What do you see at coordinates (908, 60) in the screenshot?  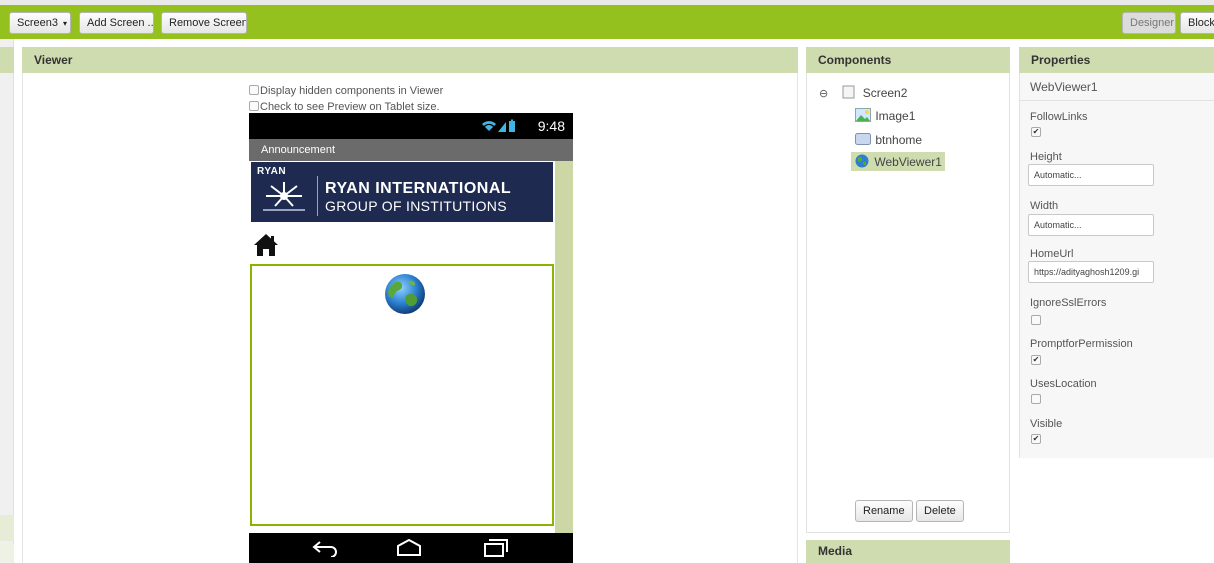 I see `components-header: Components` at bounding box center [908, 60].